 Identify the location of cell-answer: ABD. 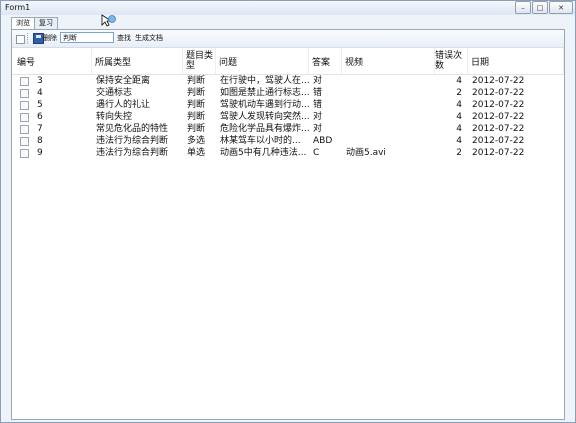
(323, 141).